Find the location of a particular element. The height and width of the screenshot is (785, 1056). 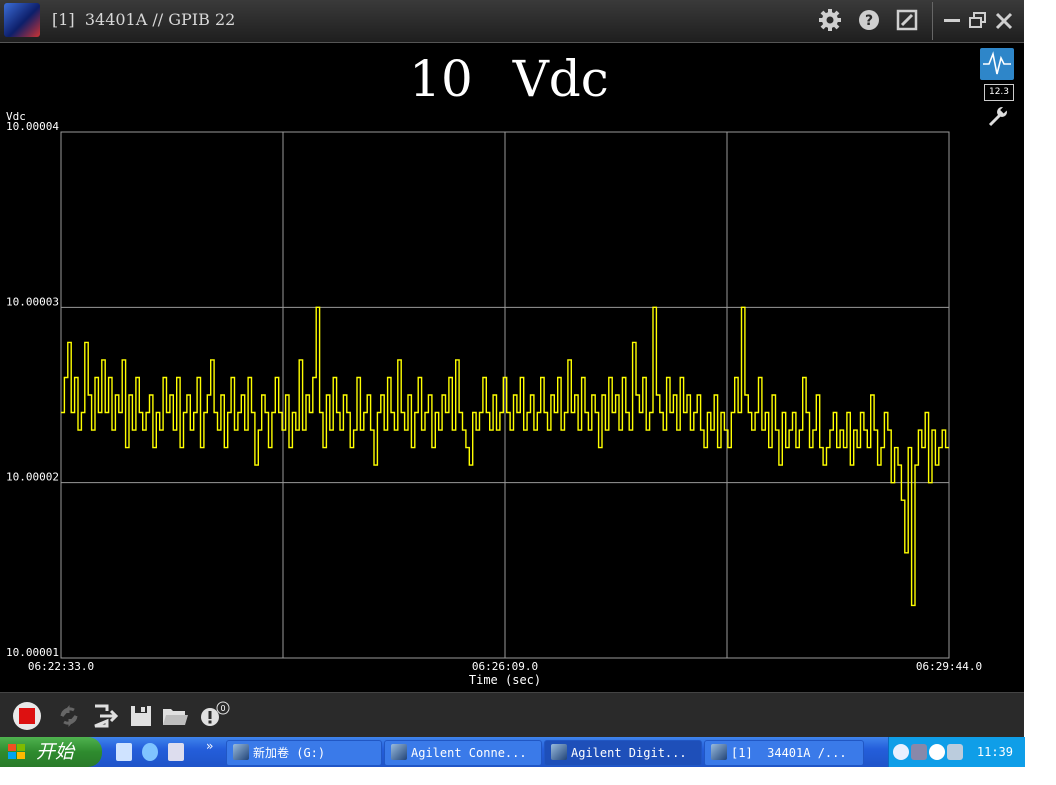

wrench-icon is located at coordinates (998, 116).